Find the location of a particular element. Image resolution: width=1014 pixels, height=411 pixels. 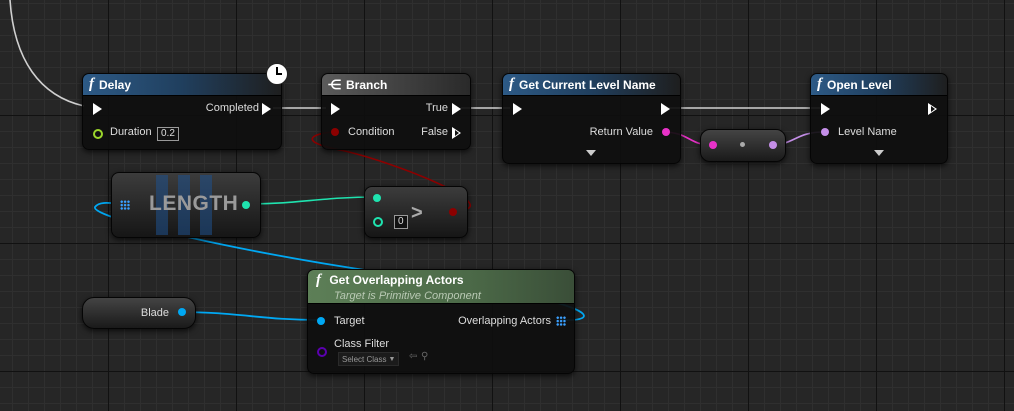

duration-pin is located at coordinates (98, 134).